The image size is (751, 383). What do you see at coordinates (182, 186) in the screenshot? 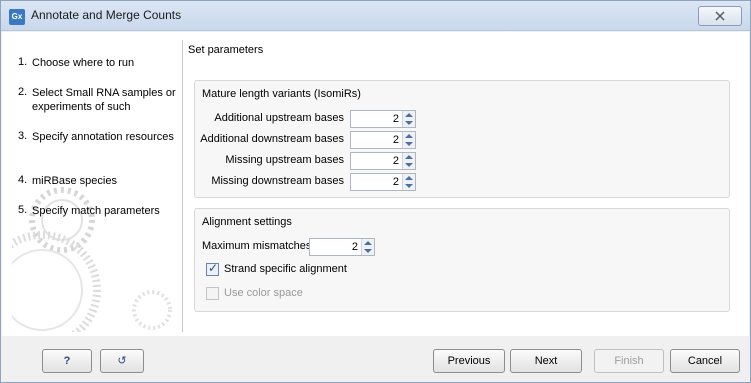
I see `sidebar-divider` at bounding box center [182, 186].